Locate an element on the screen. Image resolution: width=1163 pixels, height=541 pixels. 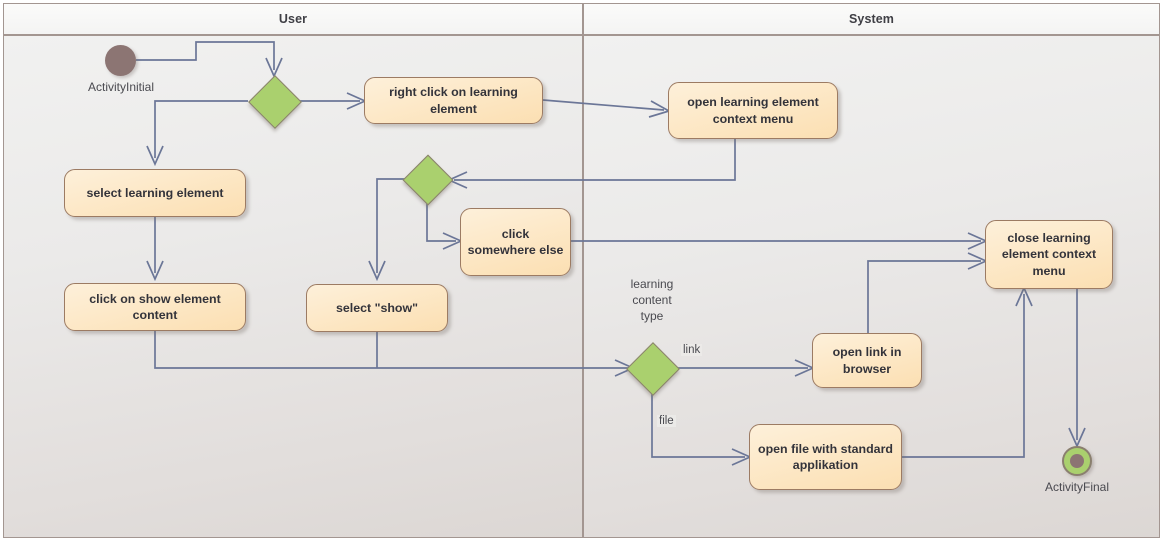
action-close-learning-element-context-menu: close learning element context menu is located at coordinates (1049, 254).